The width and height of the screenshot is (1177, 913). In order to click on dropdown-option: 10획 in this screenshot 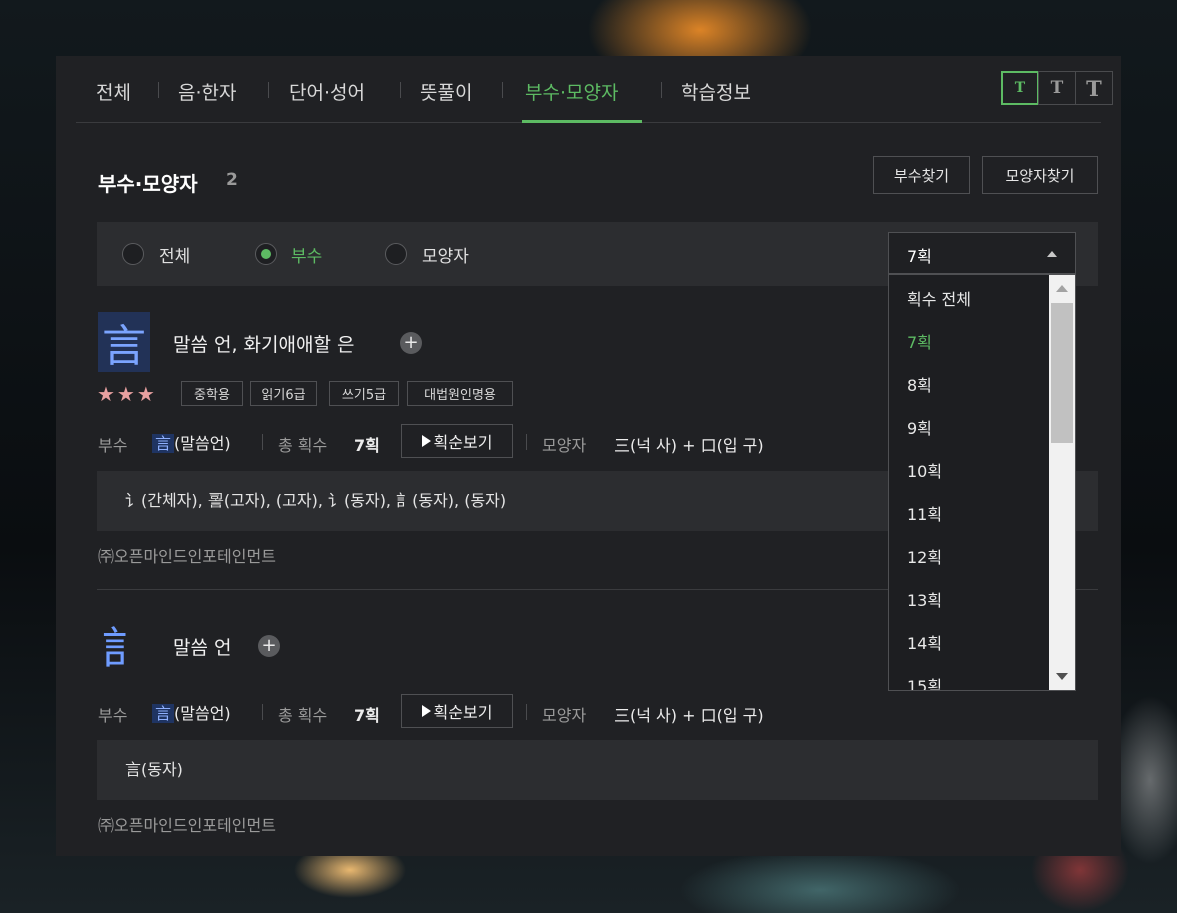, I will do `click(924, 470)`.